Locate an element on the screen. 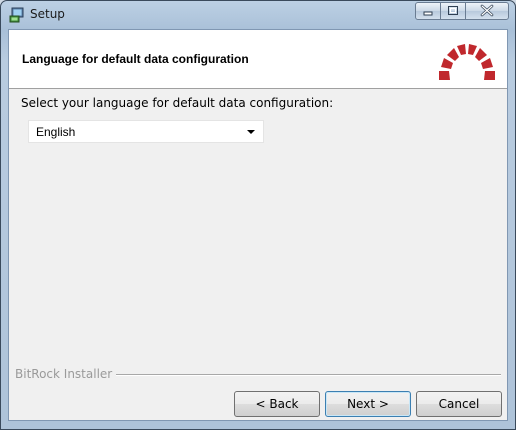 This screenshot has height=430, width=516. maximize-button is located at coordinates (453, 11).